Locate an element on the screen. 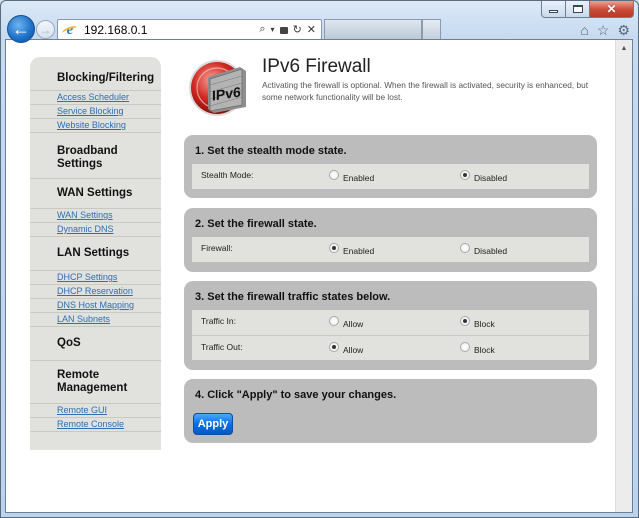 This screenshot has width=639, height=518. firewall-enabled-option: Enabled is located at coordinates (351, 249).